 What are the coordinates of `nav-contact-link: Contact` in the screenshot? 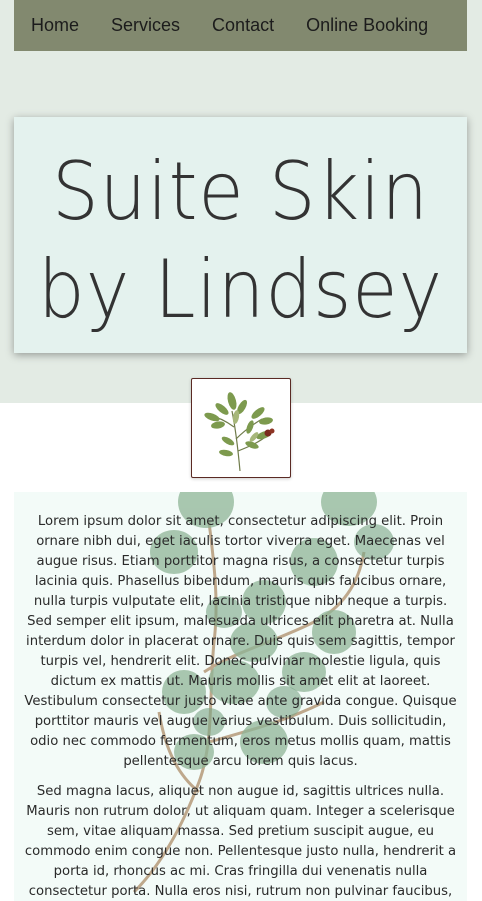 It's located at (243, 25).